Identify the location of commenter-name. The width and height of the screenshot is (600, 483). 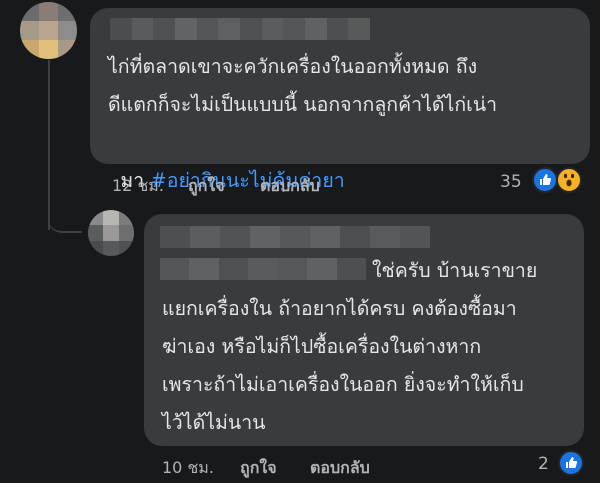
(240, 29).